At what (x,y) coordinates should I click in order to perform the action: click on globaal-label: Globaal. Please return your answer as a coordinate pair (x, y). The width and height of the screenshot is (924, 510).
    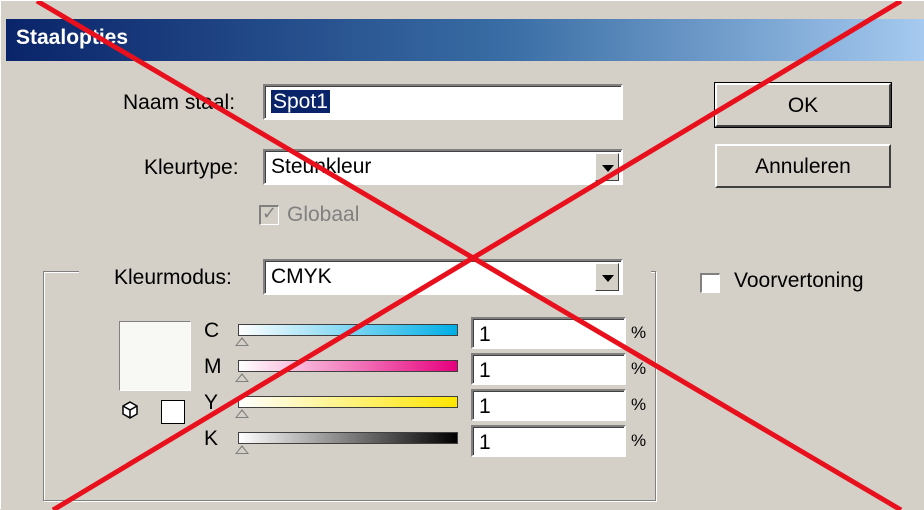
    Looking at the image, I should click on (323, 214).